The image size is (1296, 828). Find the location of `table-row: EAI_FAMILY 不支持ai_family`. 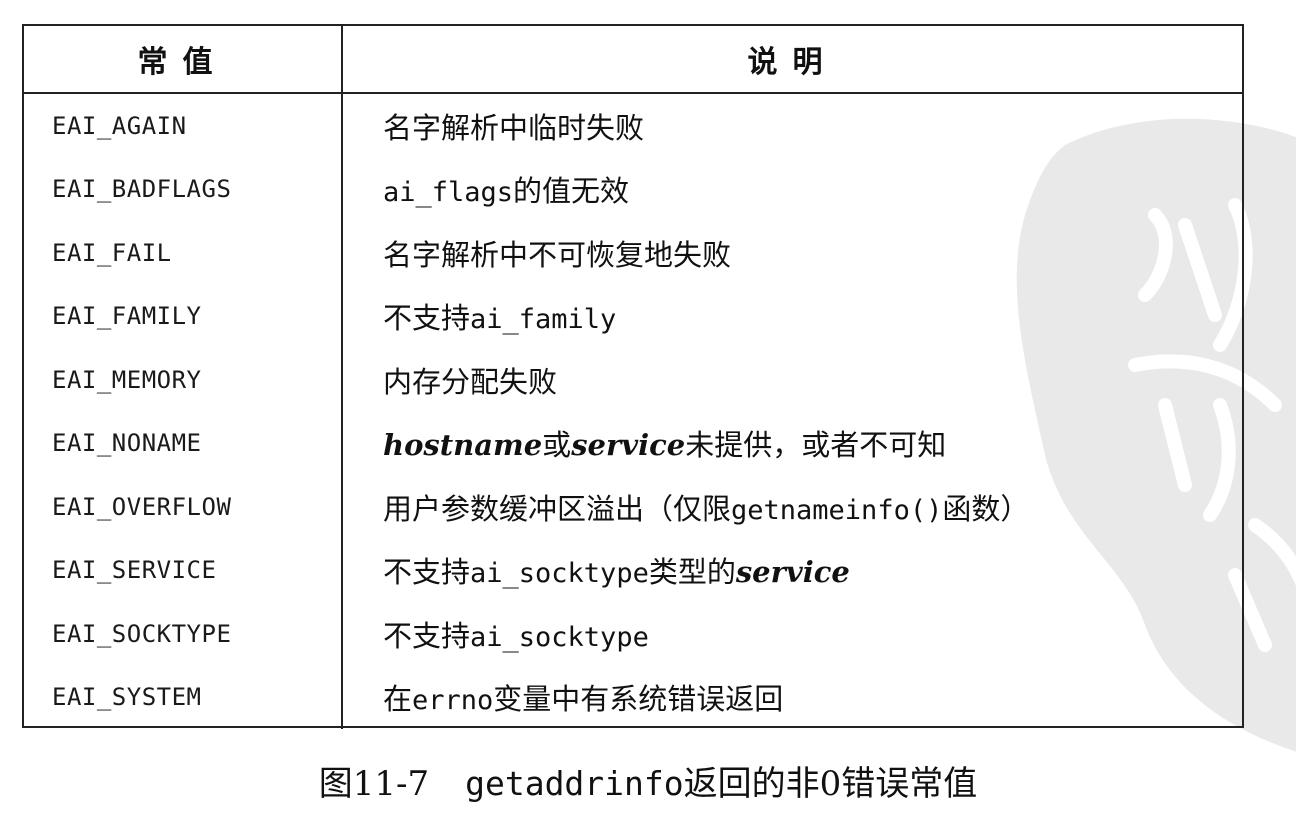

table-row: EAI_FAMILY 不支持ai_family is located at coordinates (633, 316).